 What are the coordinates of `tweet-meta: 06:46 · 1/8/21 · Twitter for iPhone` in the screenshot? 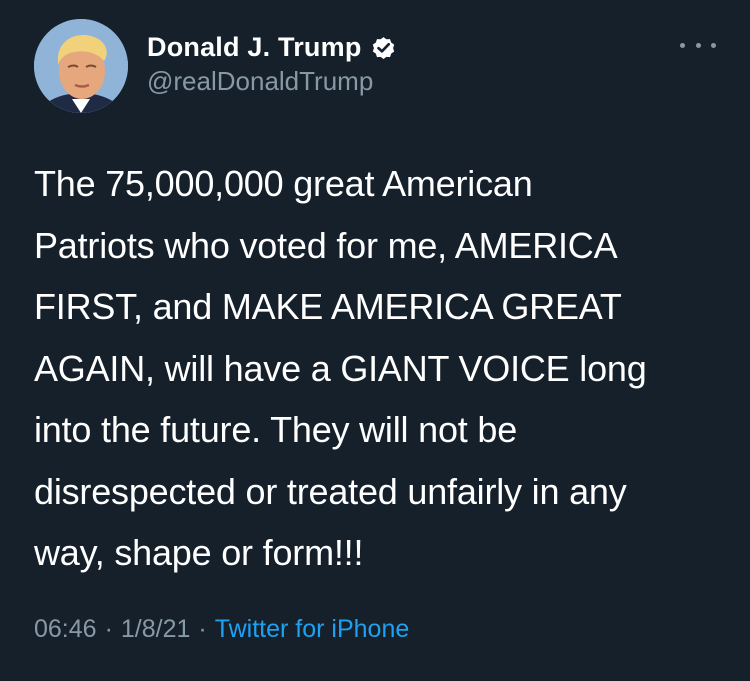 It's located at (221, 629).